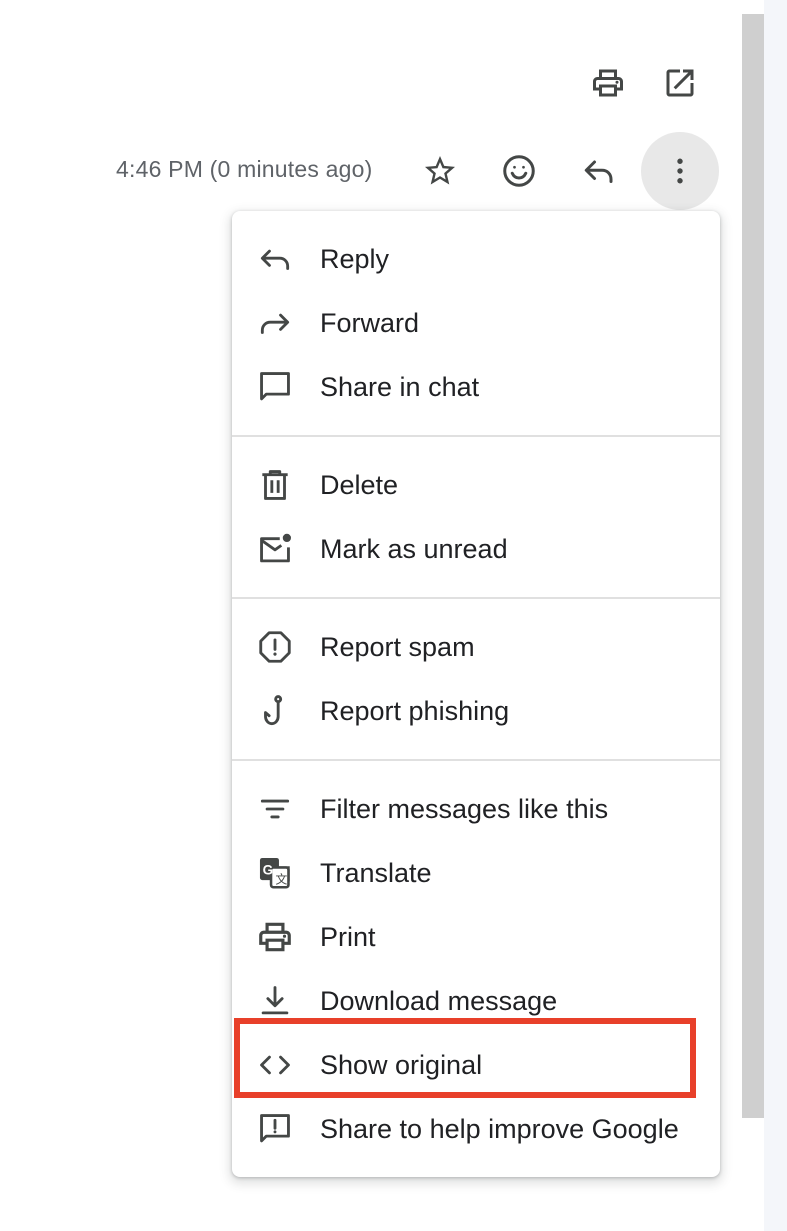 This screenshot has width=787, height=1231. I want to click on menu-item-share-in-chat: Share in chat, so click(476, 387).